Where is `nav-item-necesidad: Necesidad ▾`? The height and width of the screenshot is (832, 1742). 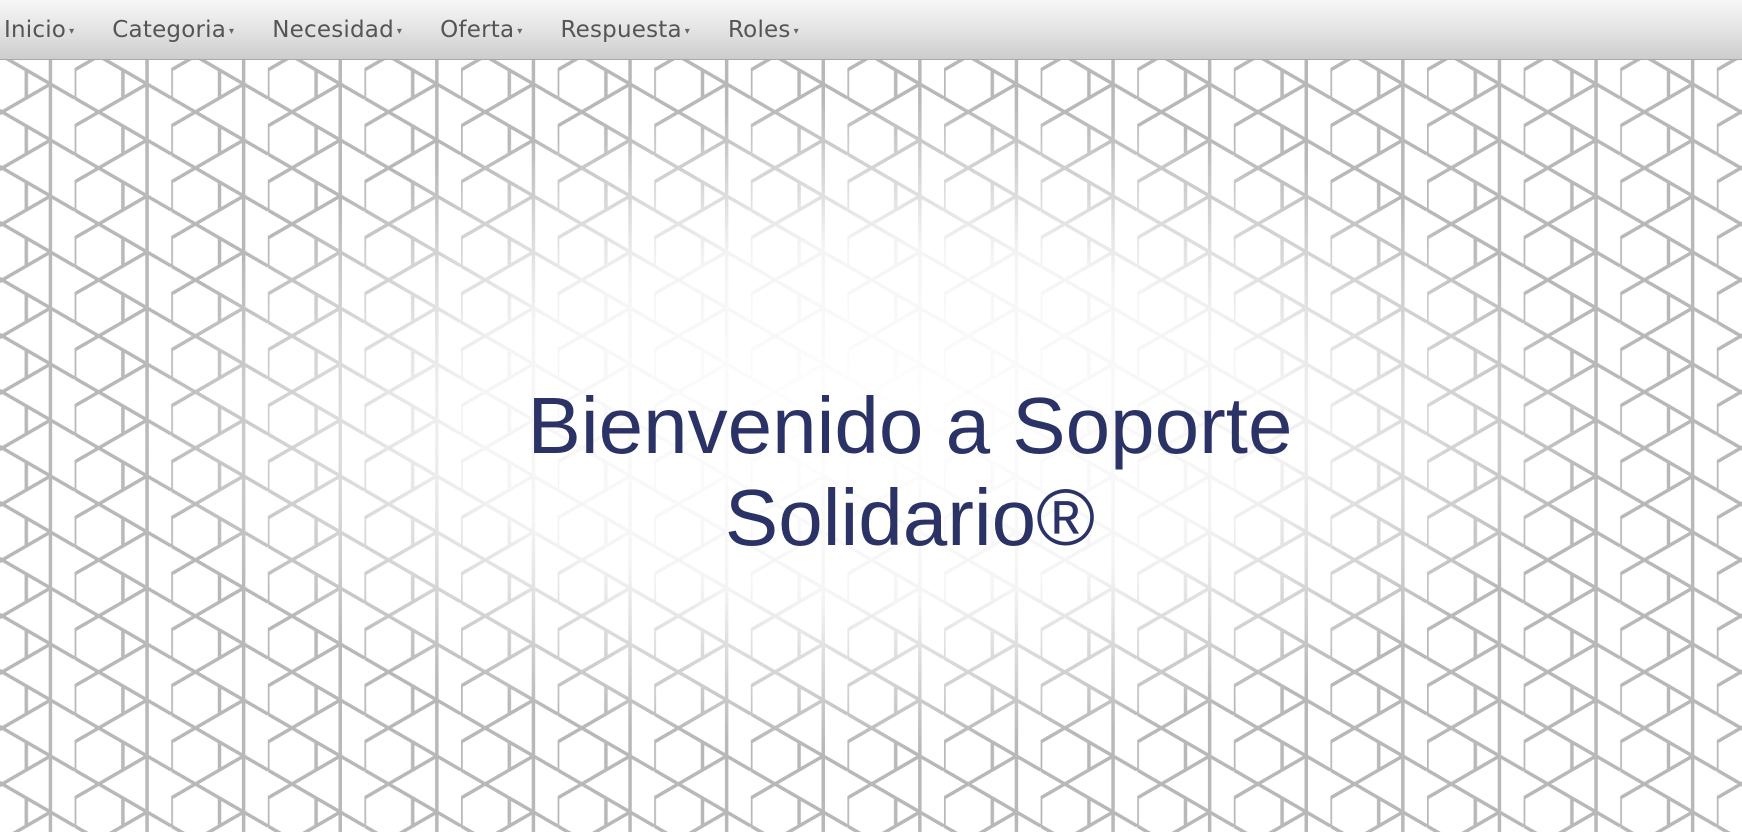 nav-item-necesidad: Necesidad ▾ is located at coordinates (337, 30).